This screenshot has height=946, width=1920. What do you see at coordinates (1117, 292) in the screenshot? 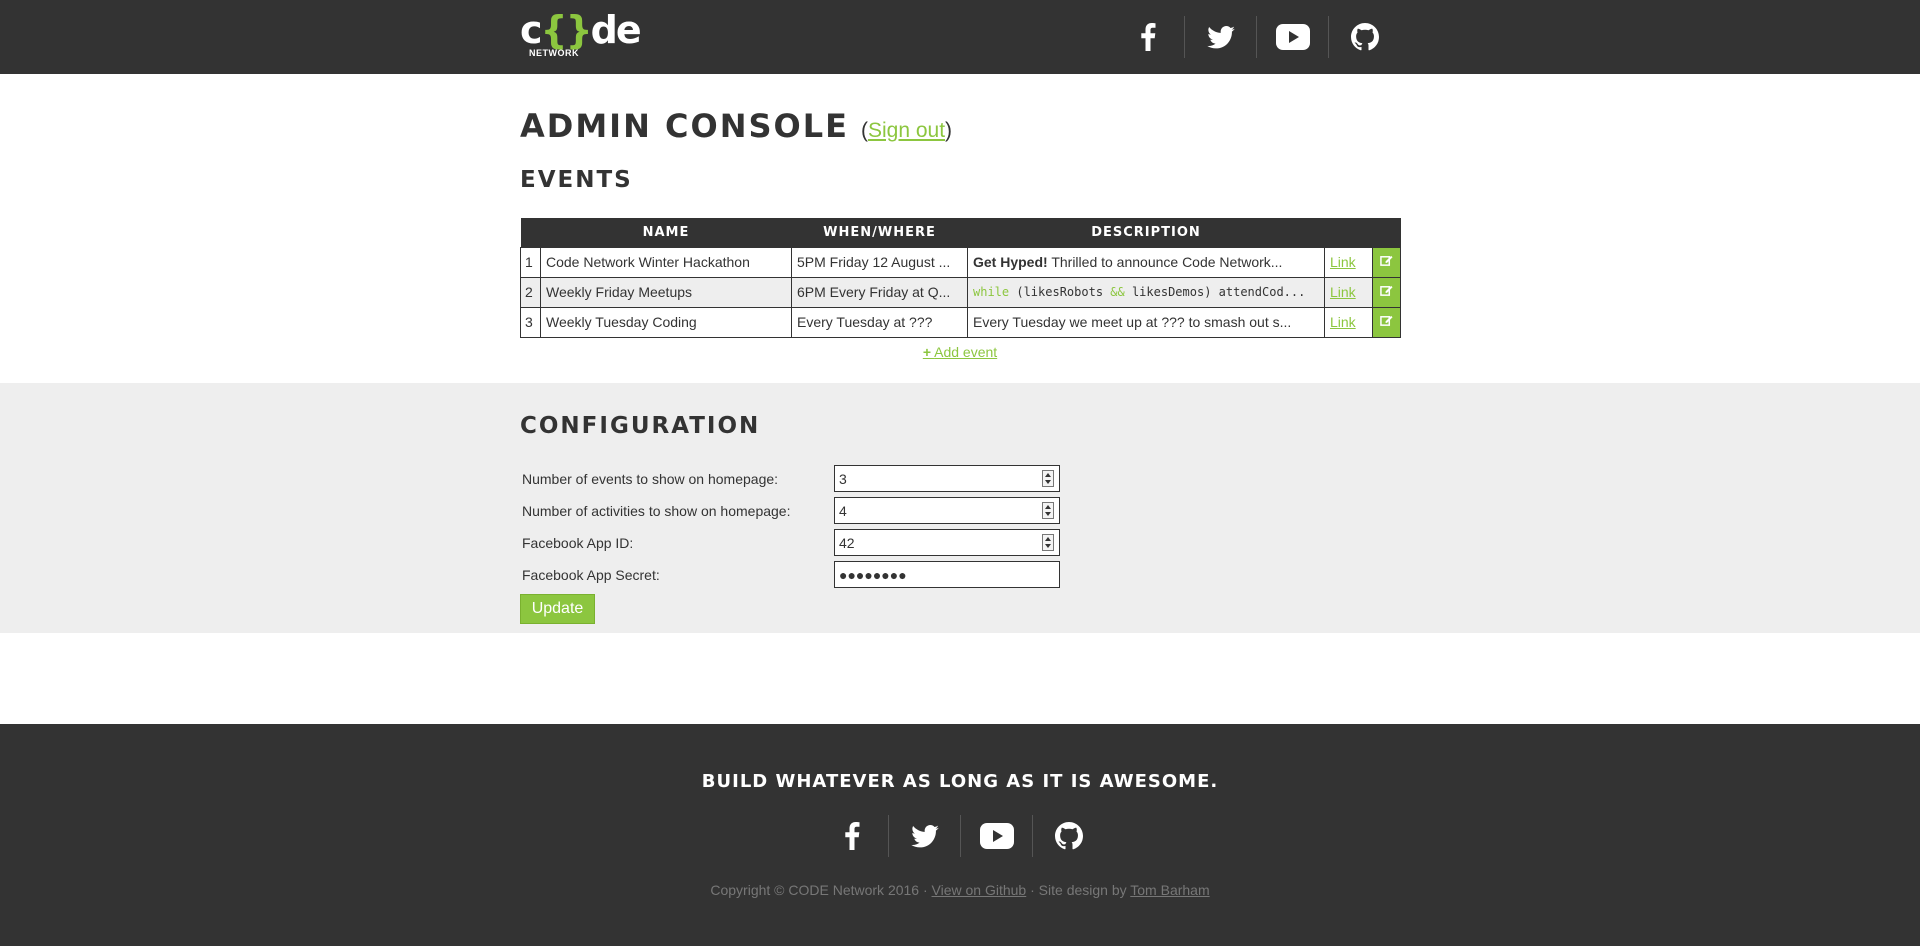
I see `code-operator: &&` at bounding box center [1117, 292].